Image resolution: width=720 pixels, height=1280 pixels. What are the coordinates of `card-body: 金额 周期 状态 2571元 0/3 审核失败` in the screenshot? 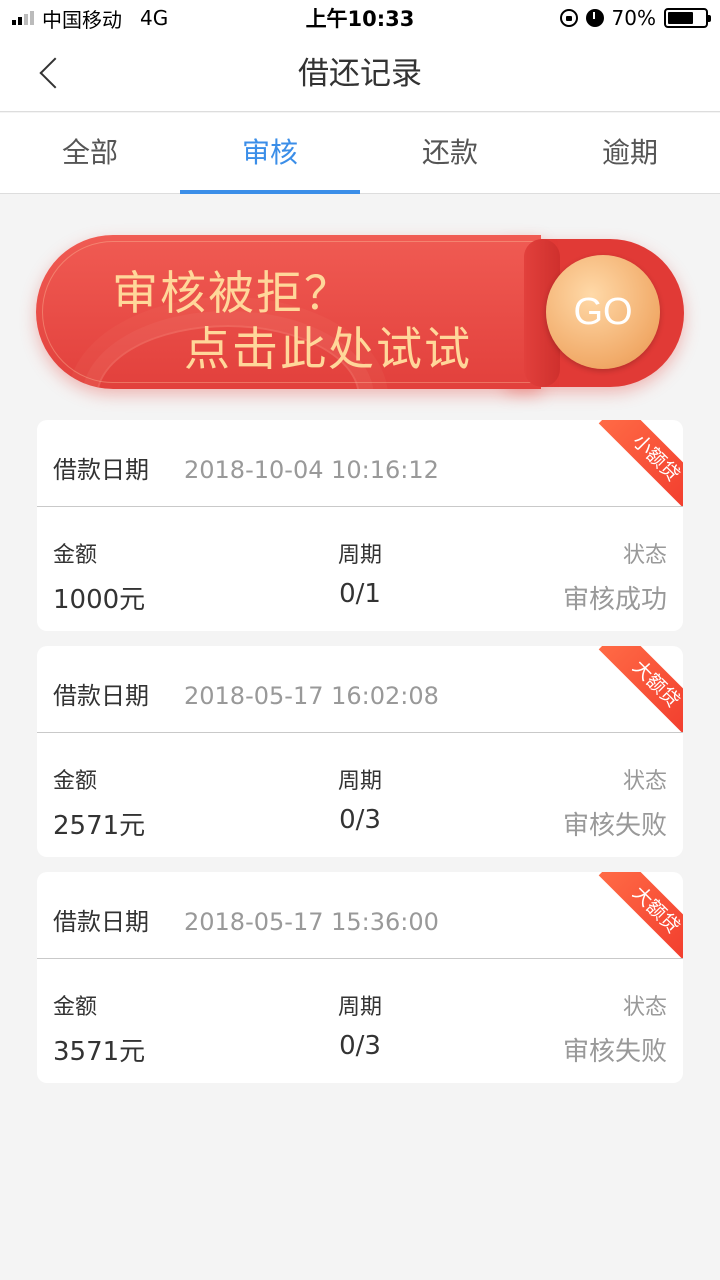 It's located at (360, 795).